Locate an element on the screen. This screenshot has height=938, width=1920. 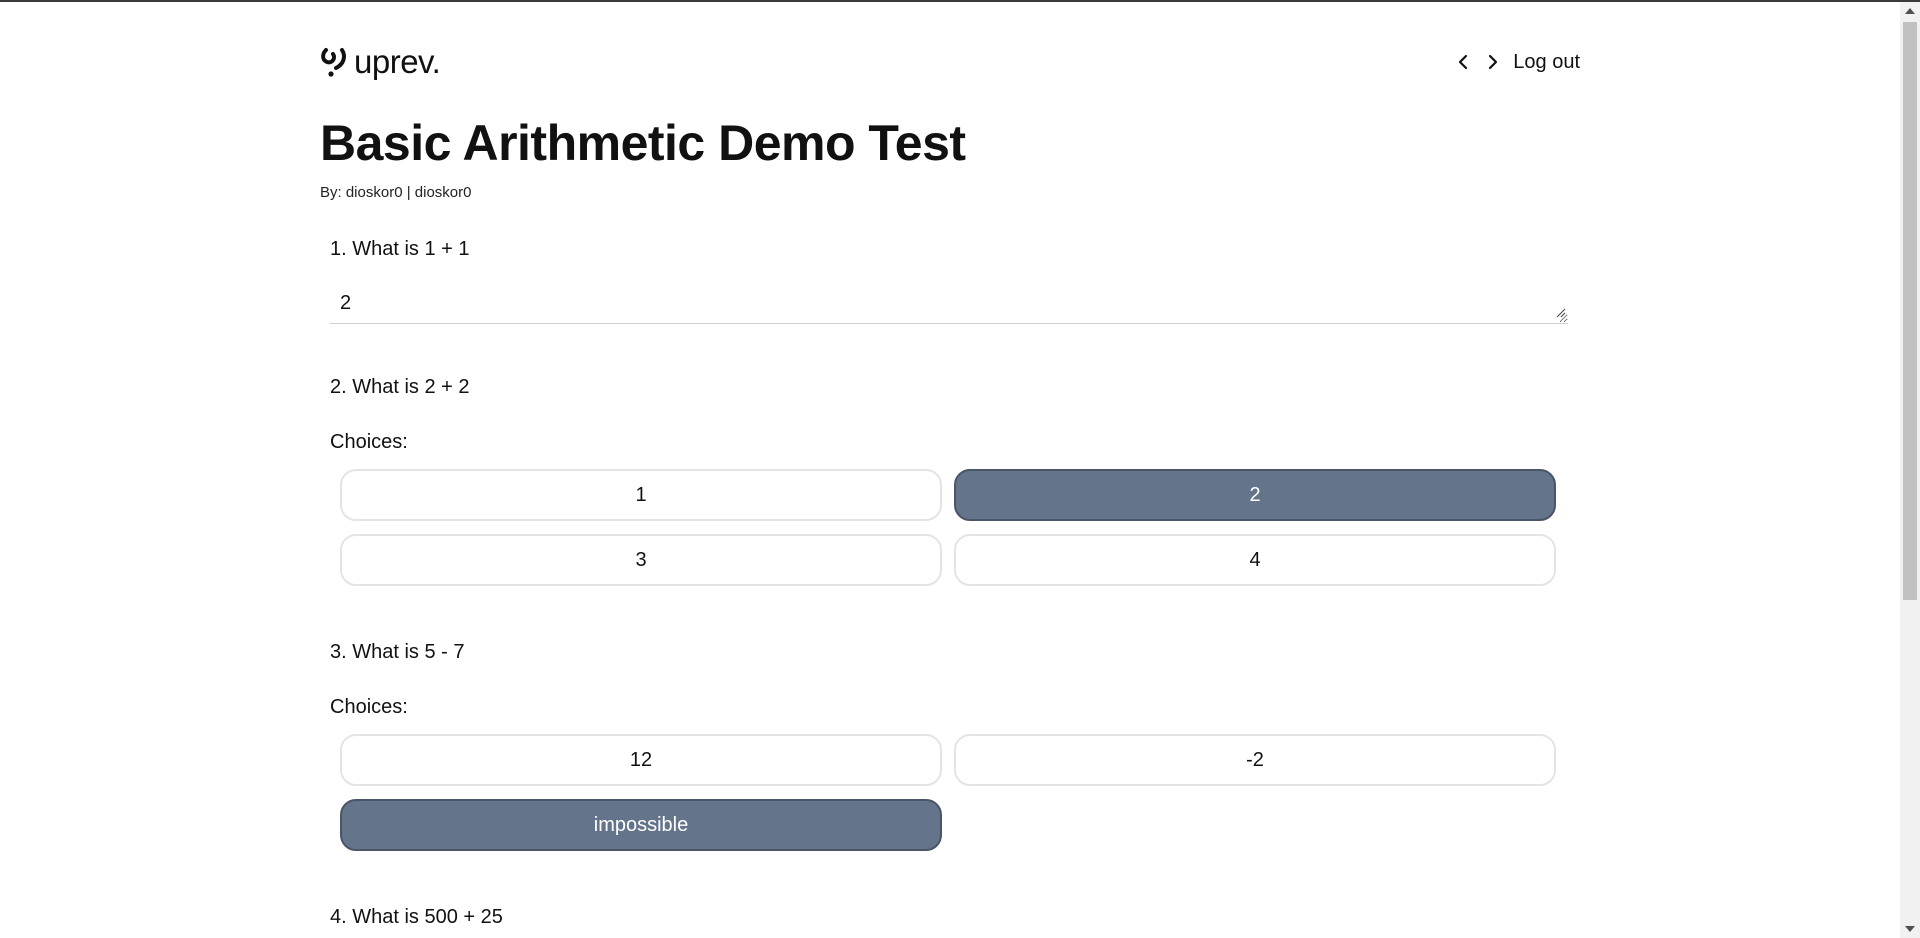
resize-grip-icon is located at coordinates (1560, 312).